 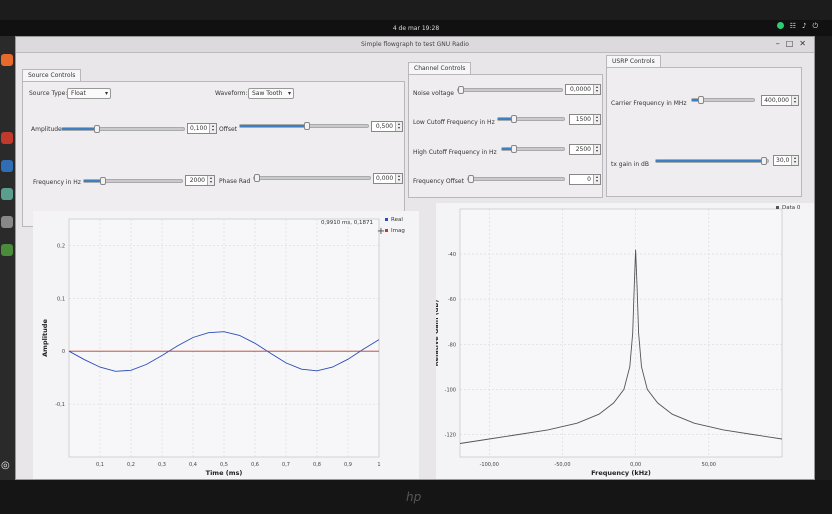 I want to click on offset-label: Offset, so click(x=228, y=129).